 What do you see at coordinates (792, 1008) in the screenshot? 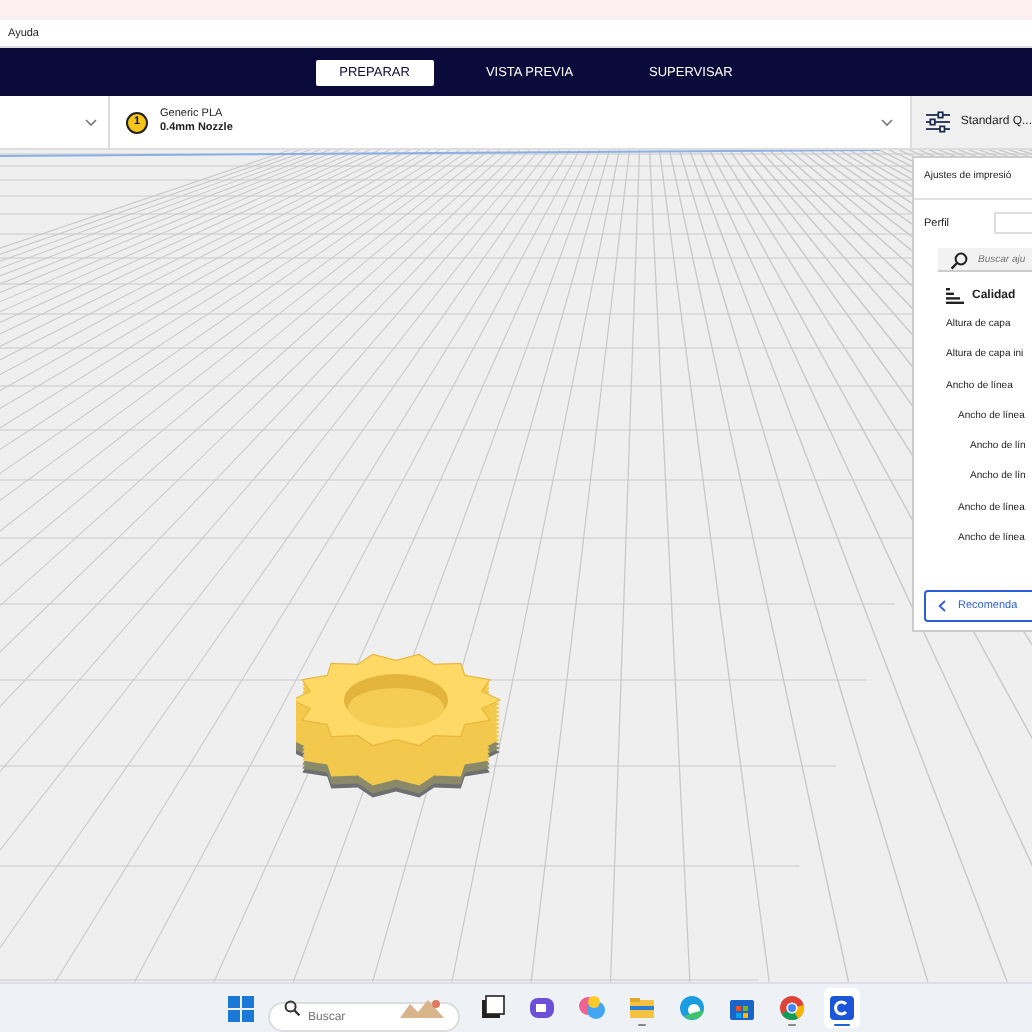
I see `circle-logo-icon` at bounding box center [792, 1008].